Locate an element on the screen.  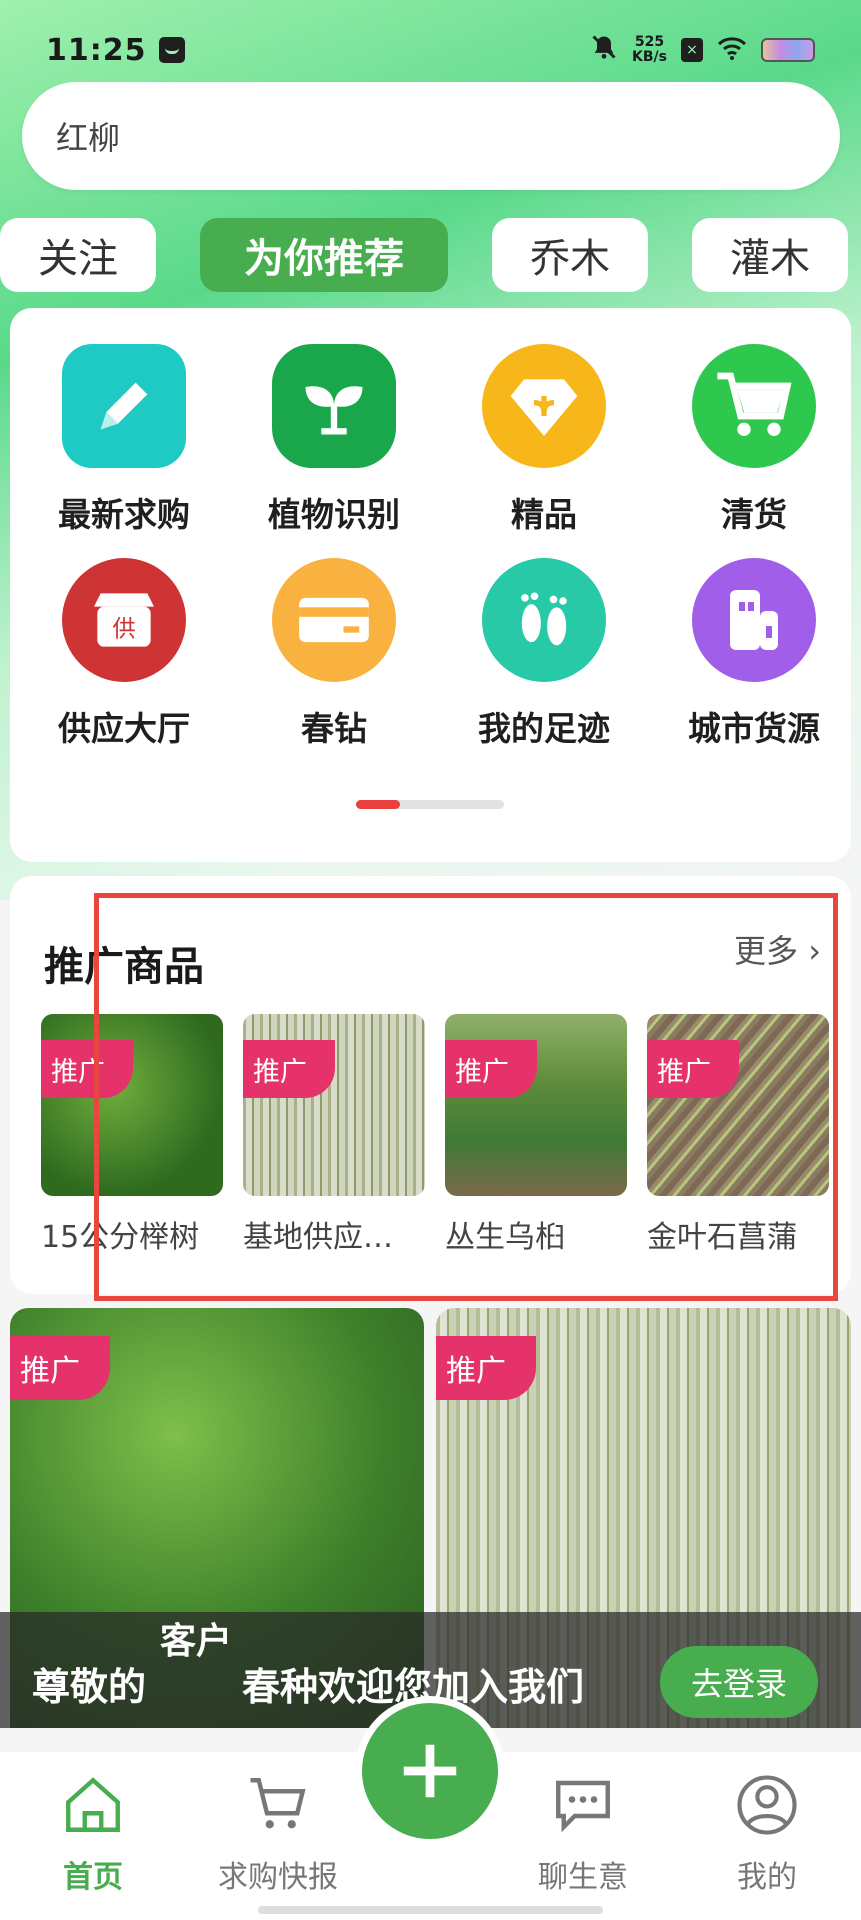
grid-label: 精品 is located at coordinates (544, 514).